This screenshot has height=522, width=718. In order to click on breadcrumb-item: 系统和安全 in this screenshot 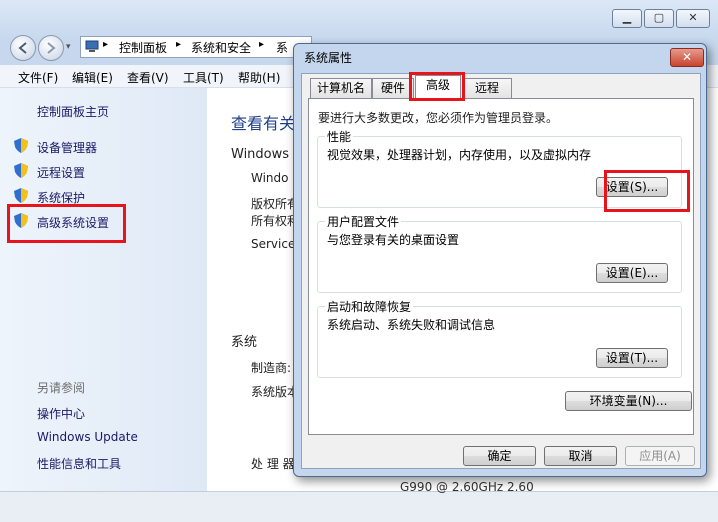, I will do `click(221, 47)`.